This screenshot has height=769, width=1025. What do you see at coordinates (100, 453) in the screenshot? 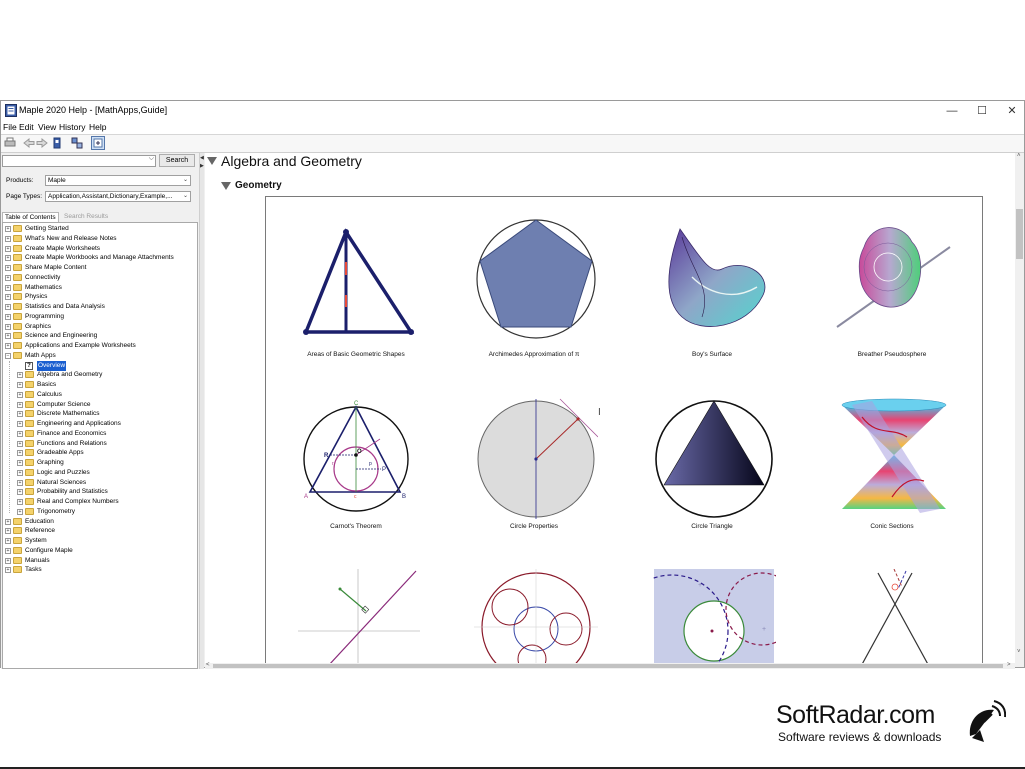
I see `tree-item: + Gradeable Apps` at bounding box center [100, 453].